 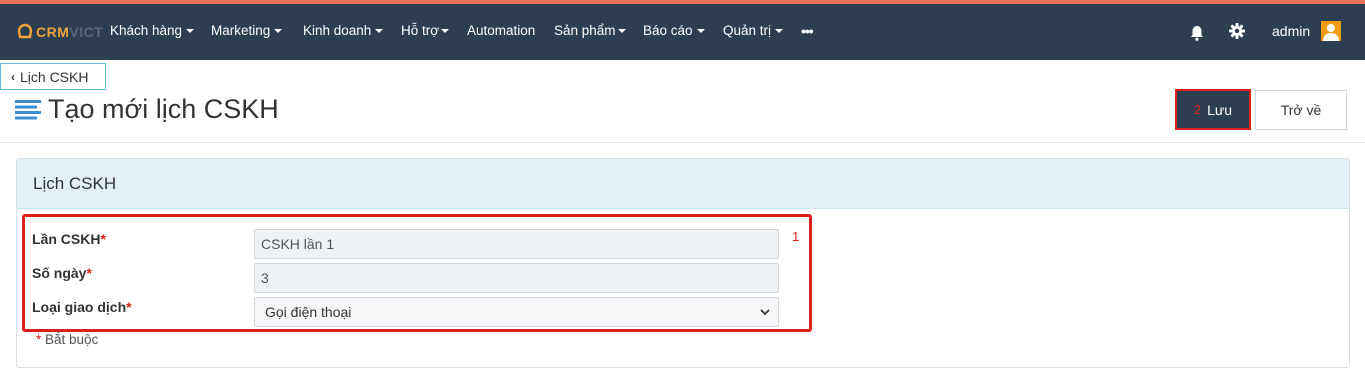 I want to click on bell-icon, so click(x=1197, y=33).